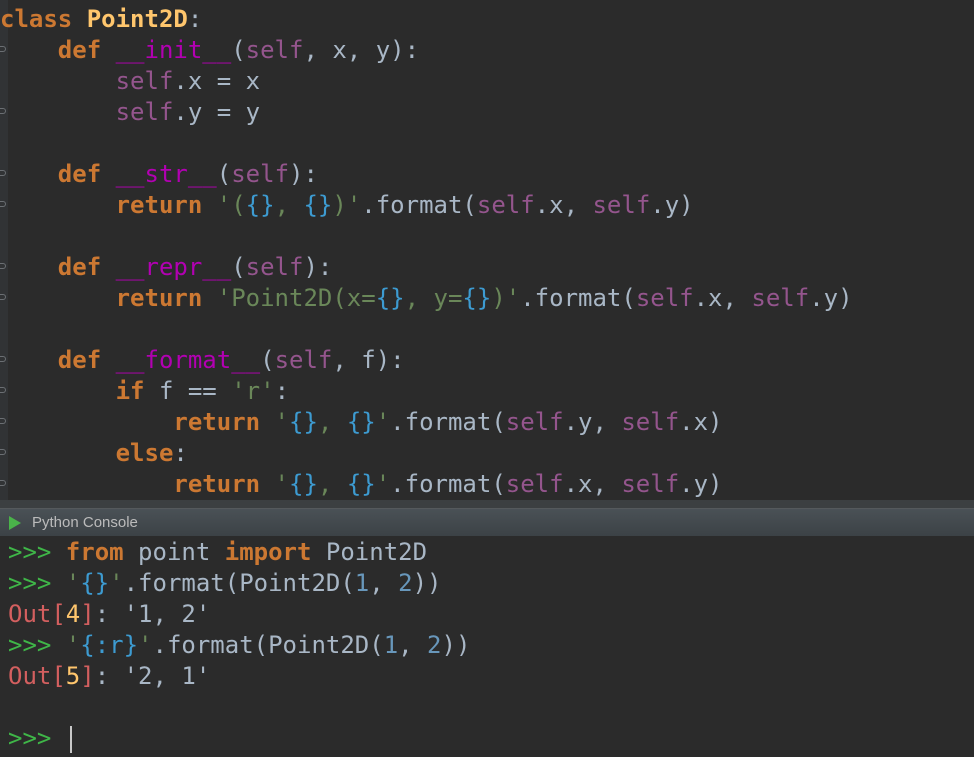 The height and width of the screenshot is (757, 974). I want to click on code-token: 4, so click(73, 614).